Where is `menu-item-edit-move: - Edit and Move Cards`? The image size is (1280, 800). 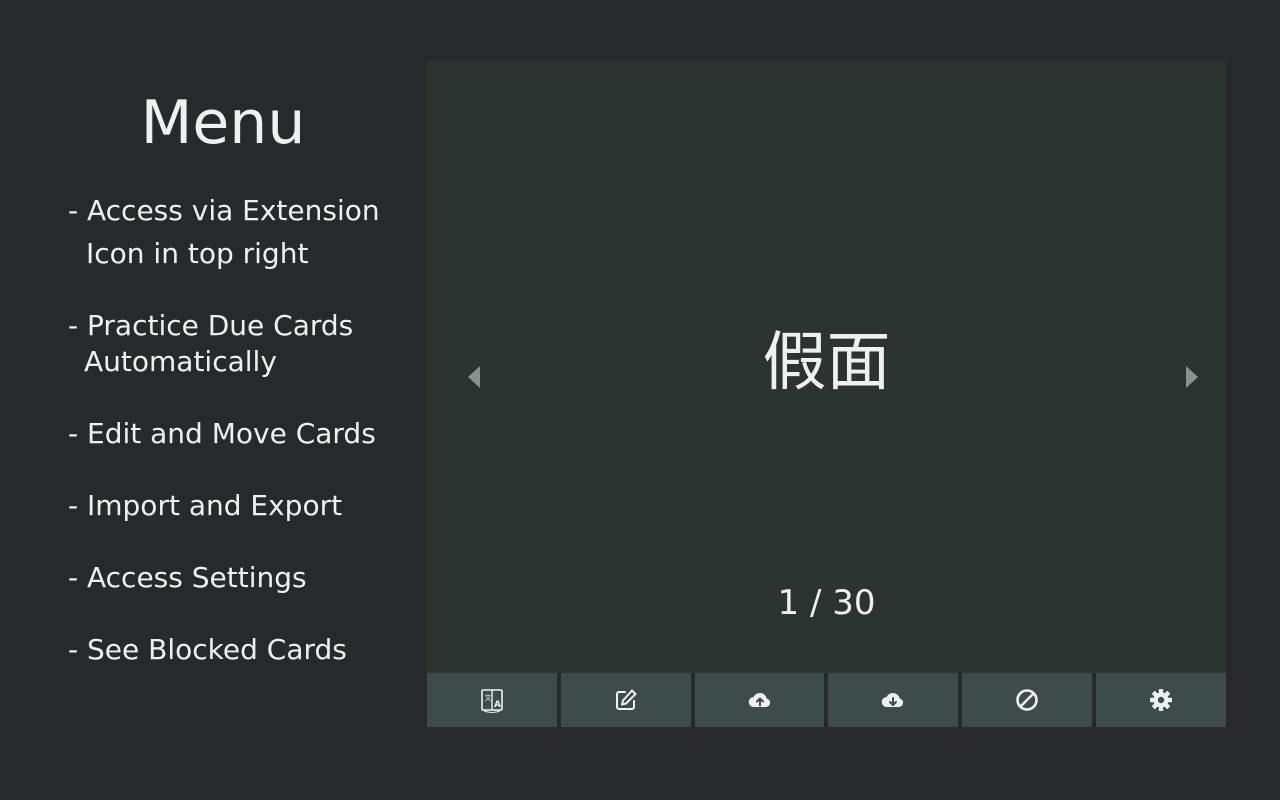
menu-item-edit-move: - Edit and Move Cards is located at coordinates (222, 434).